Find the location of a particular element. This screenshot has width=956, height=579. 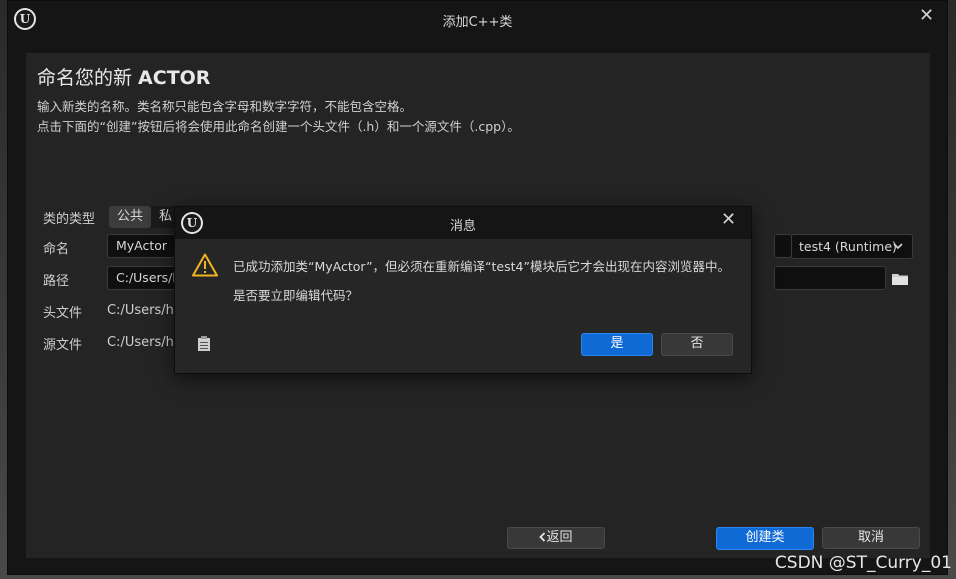

path-input-end is located at coordinates (830, 278).